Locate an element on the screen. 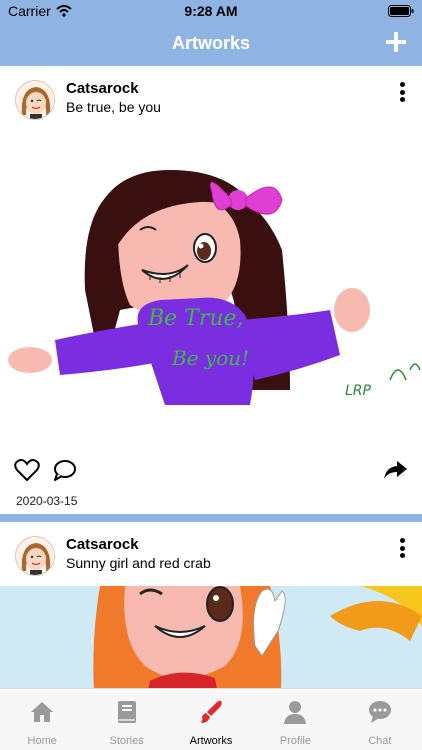 This screenshot has height=750, width=422. comment-icon is located at coordinates (65, 470).